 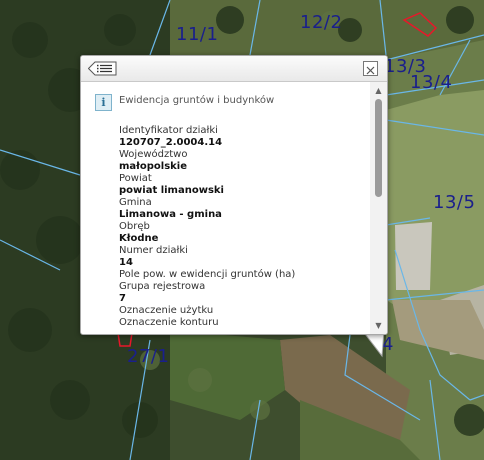 I want to click on field-label-powiat: Powiat, so click(x=135, y=178).